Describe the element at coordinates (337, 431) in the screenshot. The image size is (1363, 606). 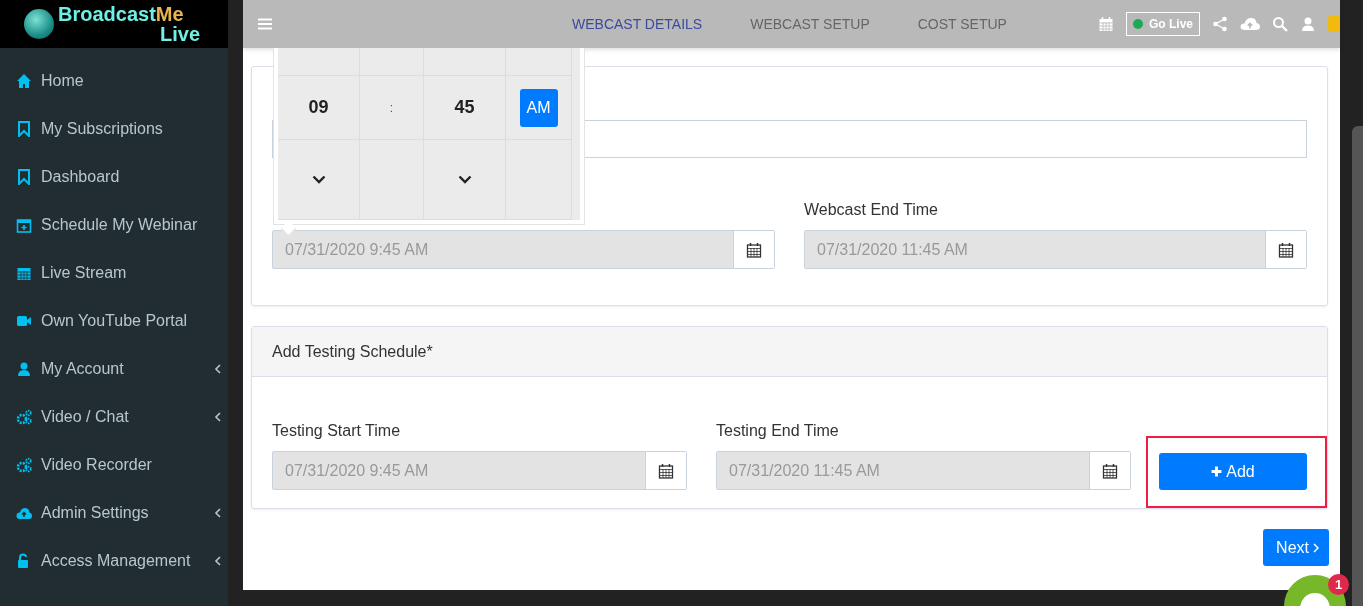
I see `field-label: Testing Start Time` at that location.